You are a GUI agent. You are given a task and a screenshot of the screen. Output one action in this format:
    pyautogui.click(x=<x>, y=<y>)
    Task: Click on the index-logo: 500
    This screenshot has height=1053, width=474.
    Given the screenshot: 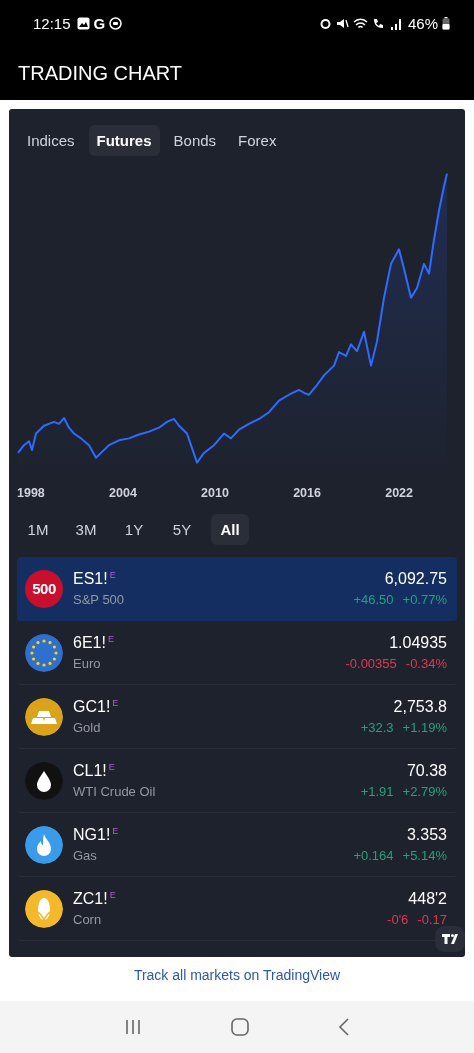 What is the action you would take?
    pyautogui.click(x=44, y=588)
    